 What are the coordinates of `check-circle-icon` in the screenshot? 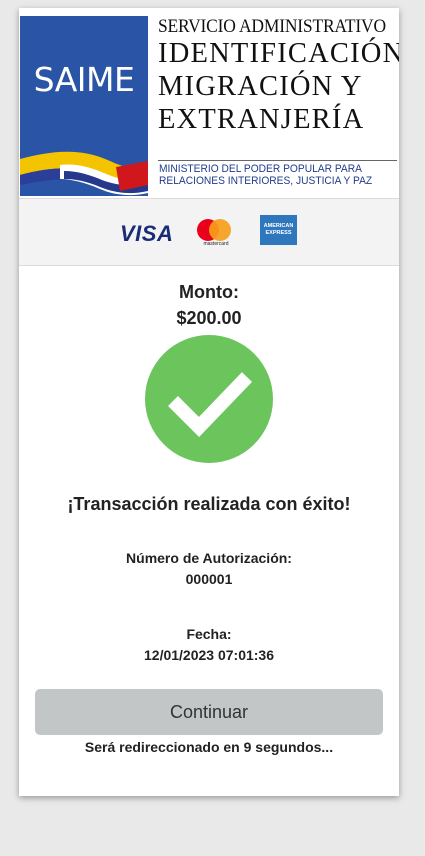 It's located at (209, 399).